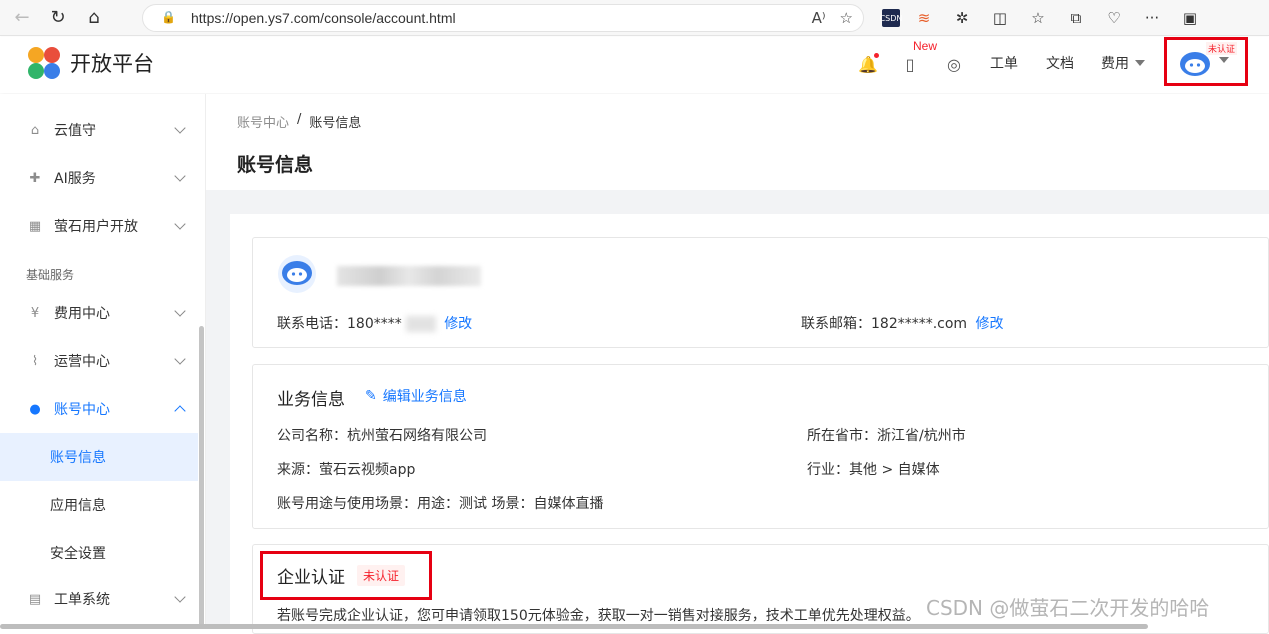 The width and height of the screenshot is (1269, 634). I want to click on breadcrumb: 账号中心 / 账号信息, so click(299, 121).